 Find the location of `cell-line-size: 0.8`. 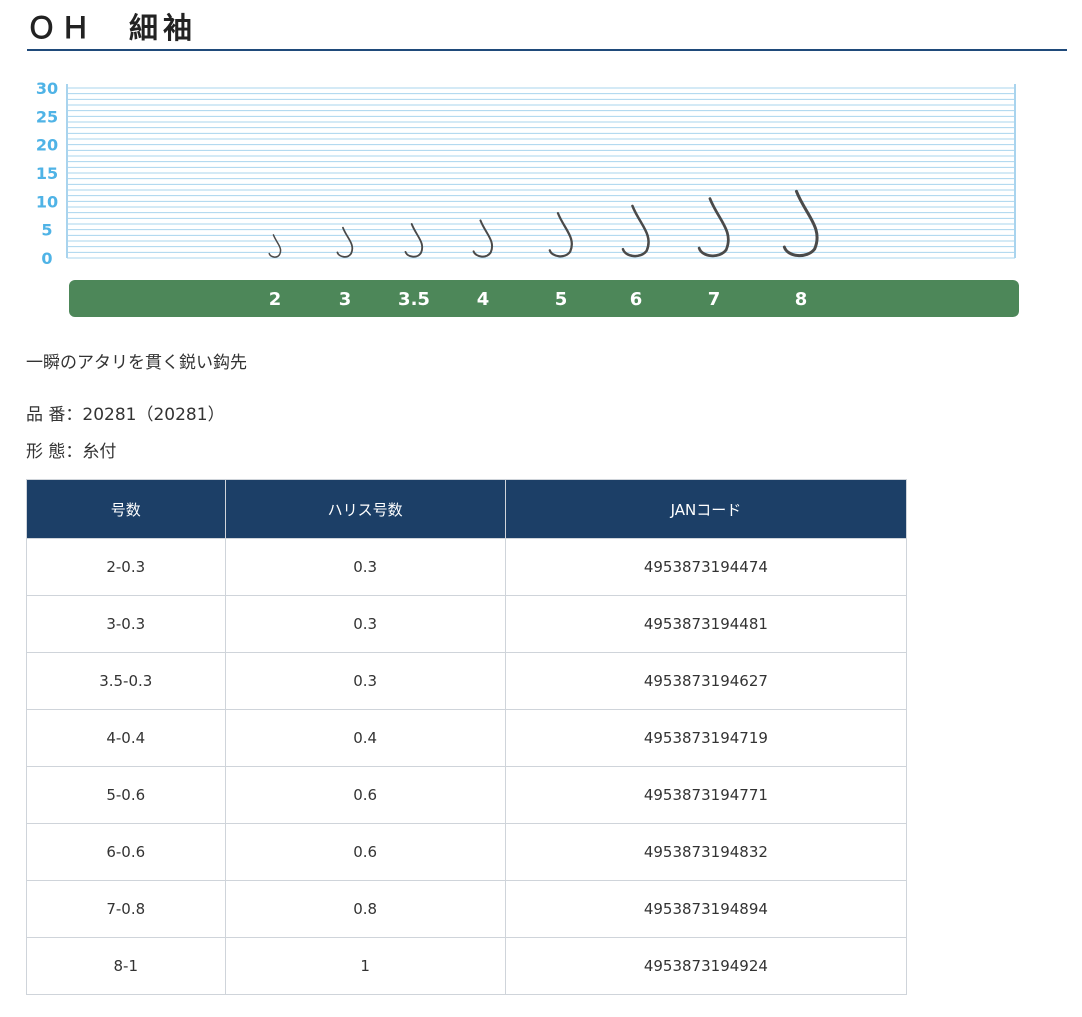

cell-line-size: 0.8 is located at coordinates (365, 909).